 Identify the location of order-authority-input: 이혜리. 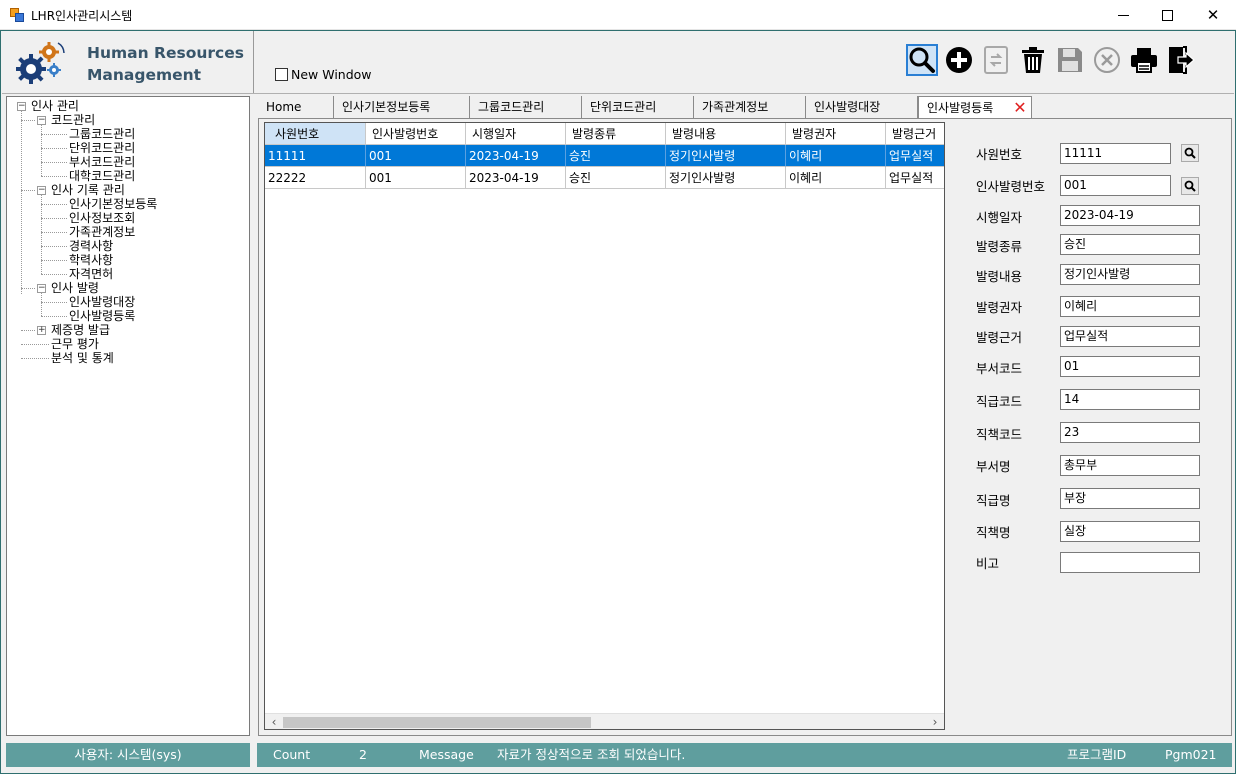
(1130, 306).